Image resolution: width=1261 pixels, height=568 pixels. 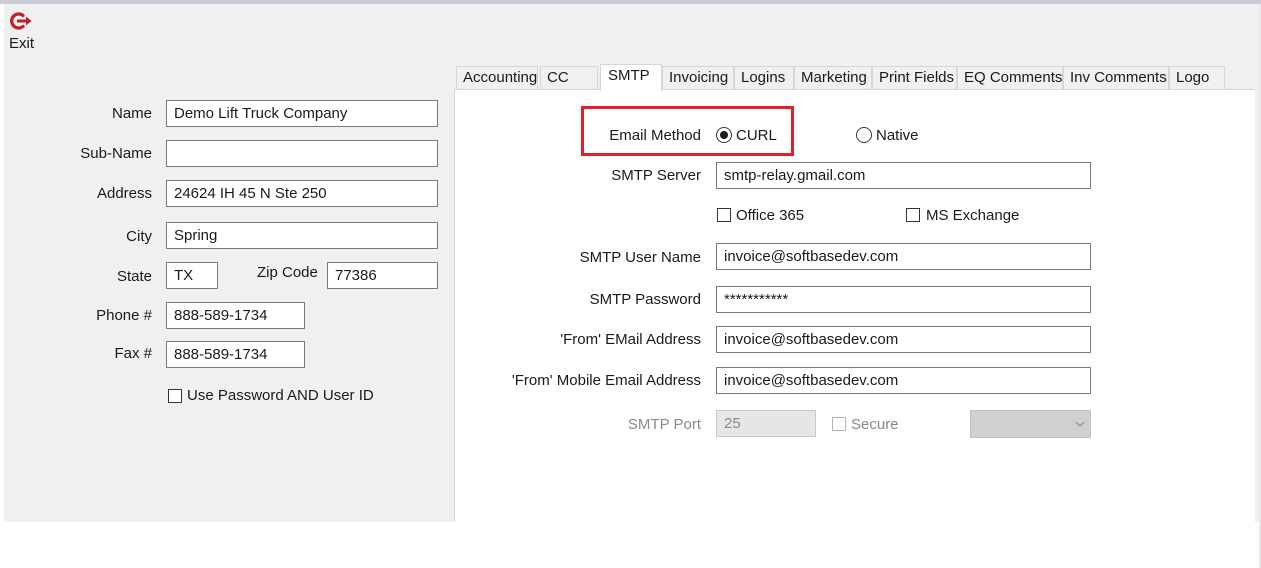 What do you see at coordinates (864, 135) in the screenshot?
I see `native-radio` at bounding box center [864, 135].